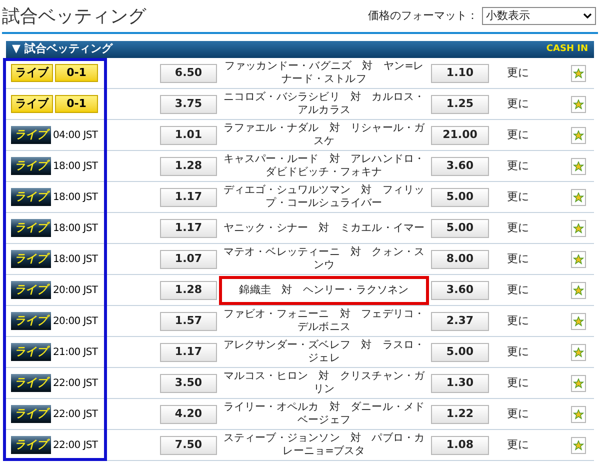 This screenshot has height=463, width=600. Describe the element at coordinates (324, 321) in the screenshot. I see `match-name: ファビオ・フォニーニ 対 フェデリコ・デルボニス` at that location.